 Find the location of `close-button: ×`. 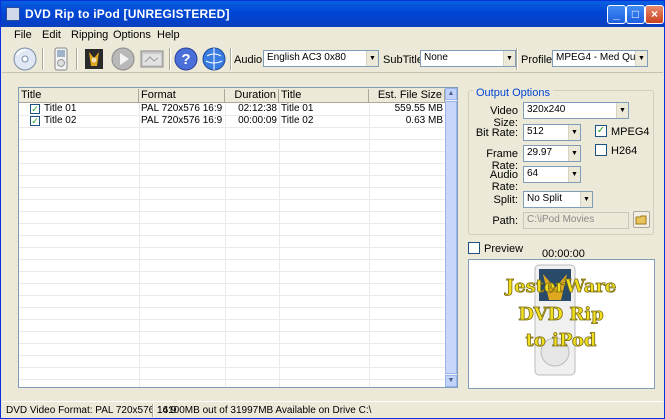

close-button: × is located at coordinates (654, 14).